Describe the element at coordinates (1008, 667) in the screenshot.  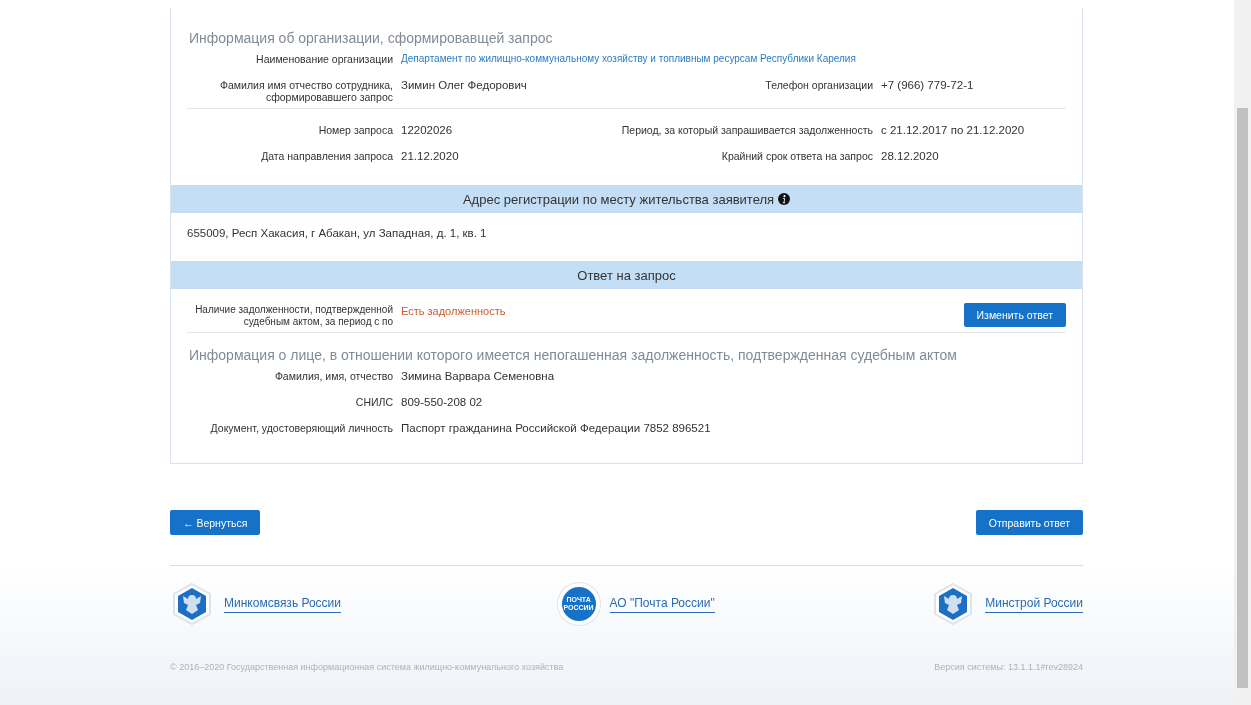
I see `version-text: Версия системы: 13.1.1.1#rev28924` at that location.